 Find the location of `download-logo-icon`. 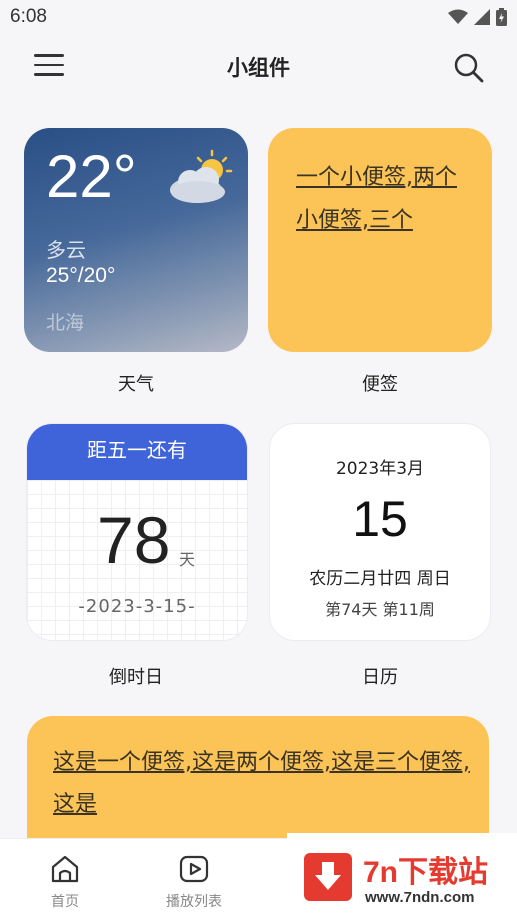

download-logo-icon is located at coordinates (328, 877).